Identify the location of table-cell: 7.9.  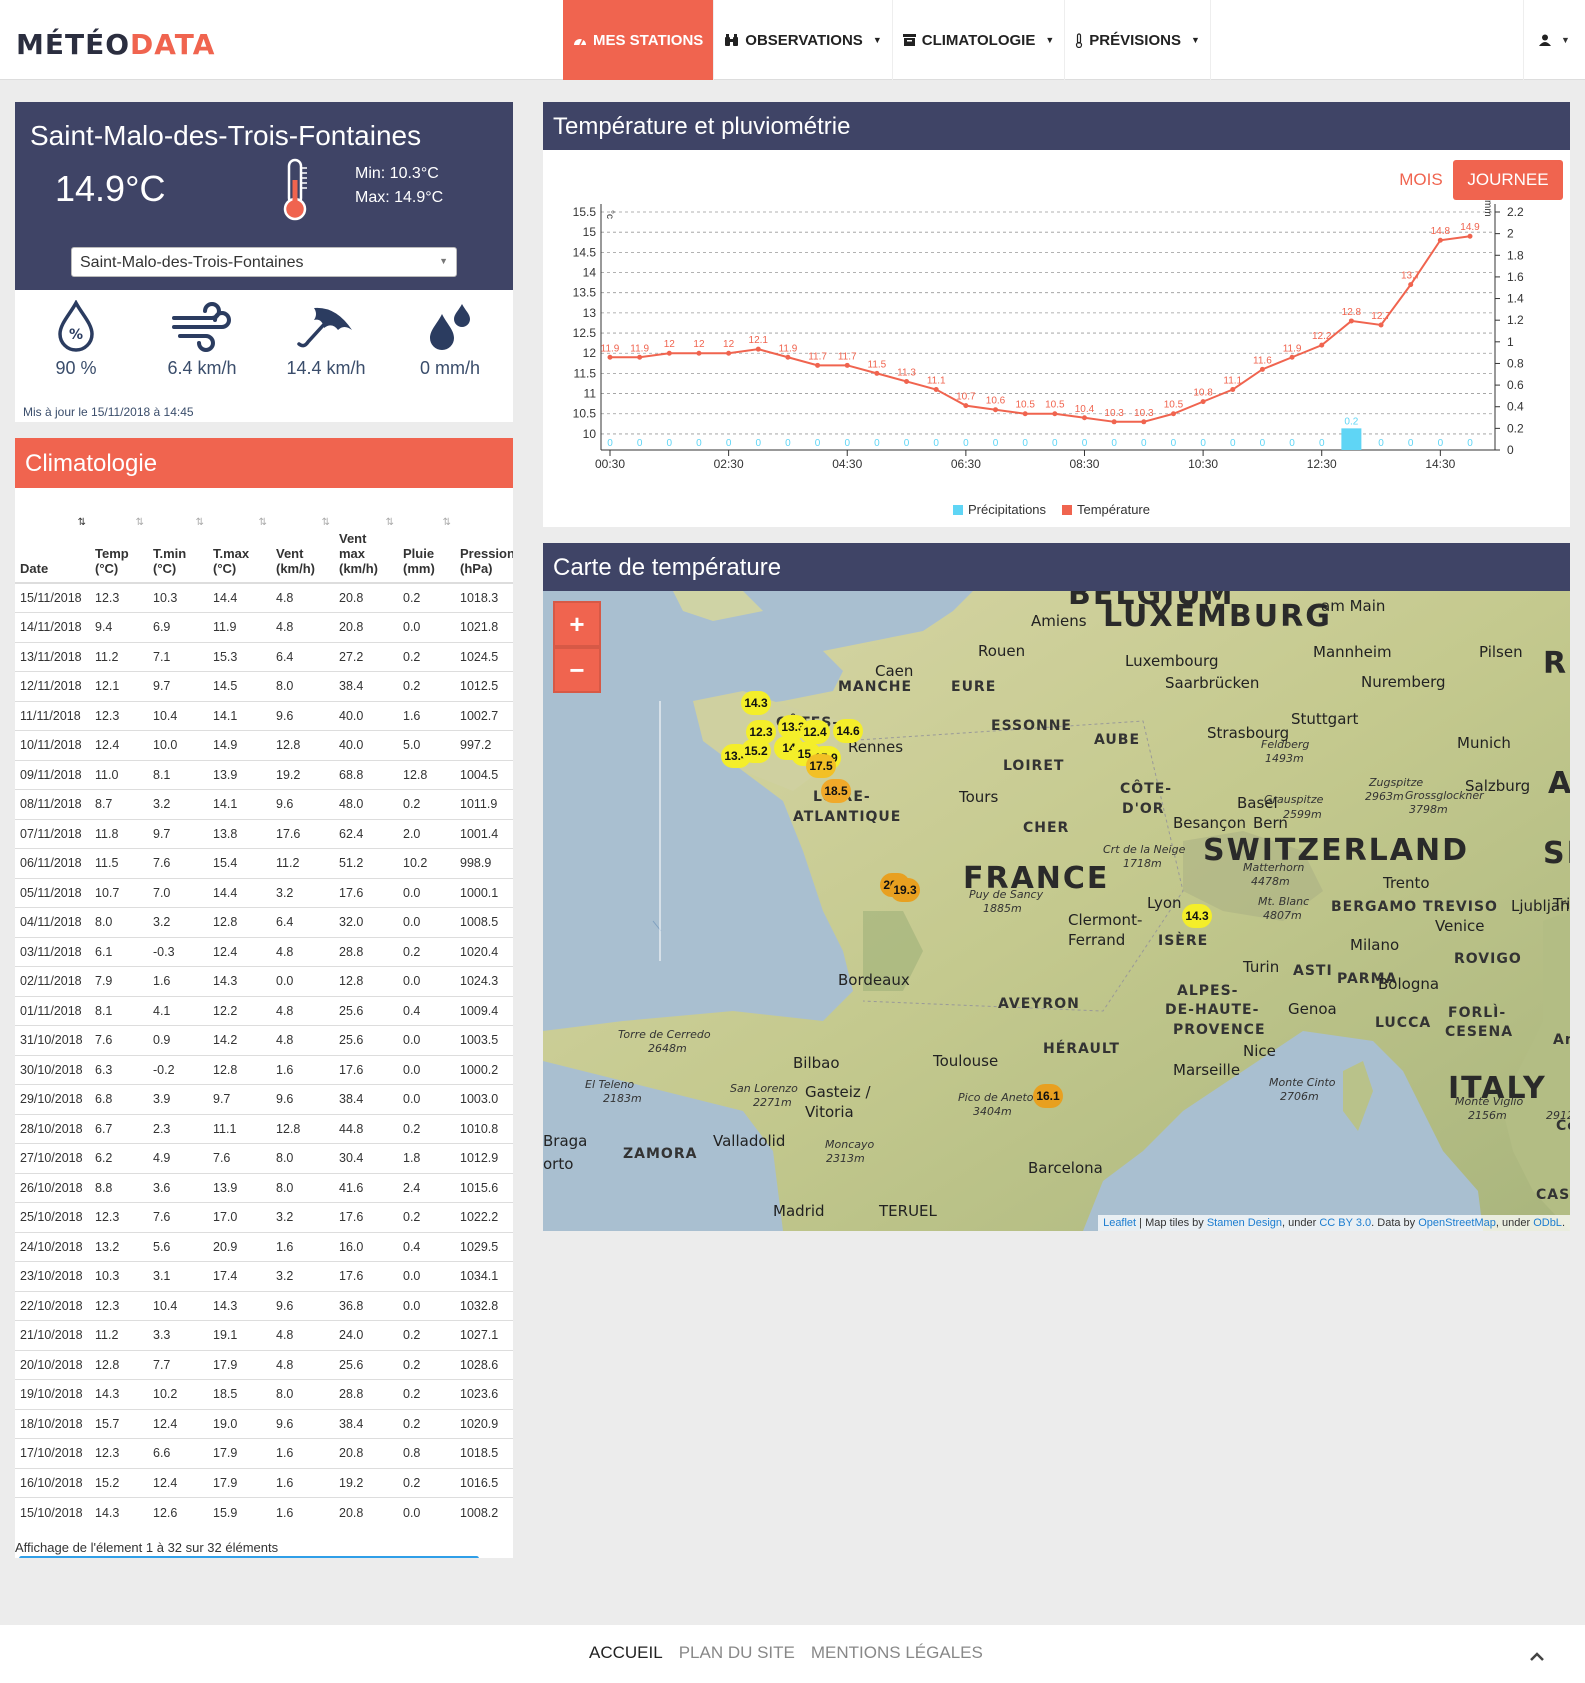
(119, 981).